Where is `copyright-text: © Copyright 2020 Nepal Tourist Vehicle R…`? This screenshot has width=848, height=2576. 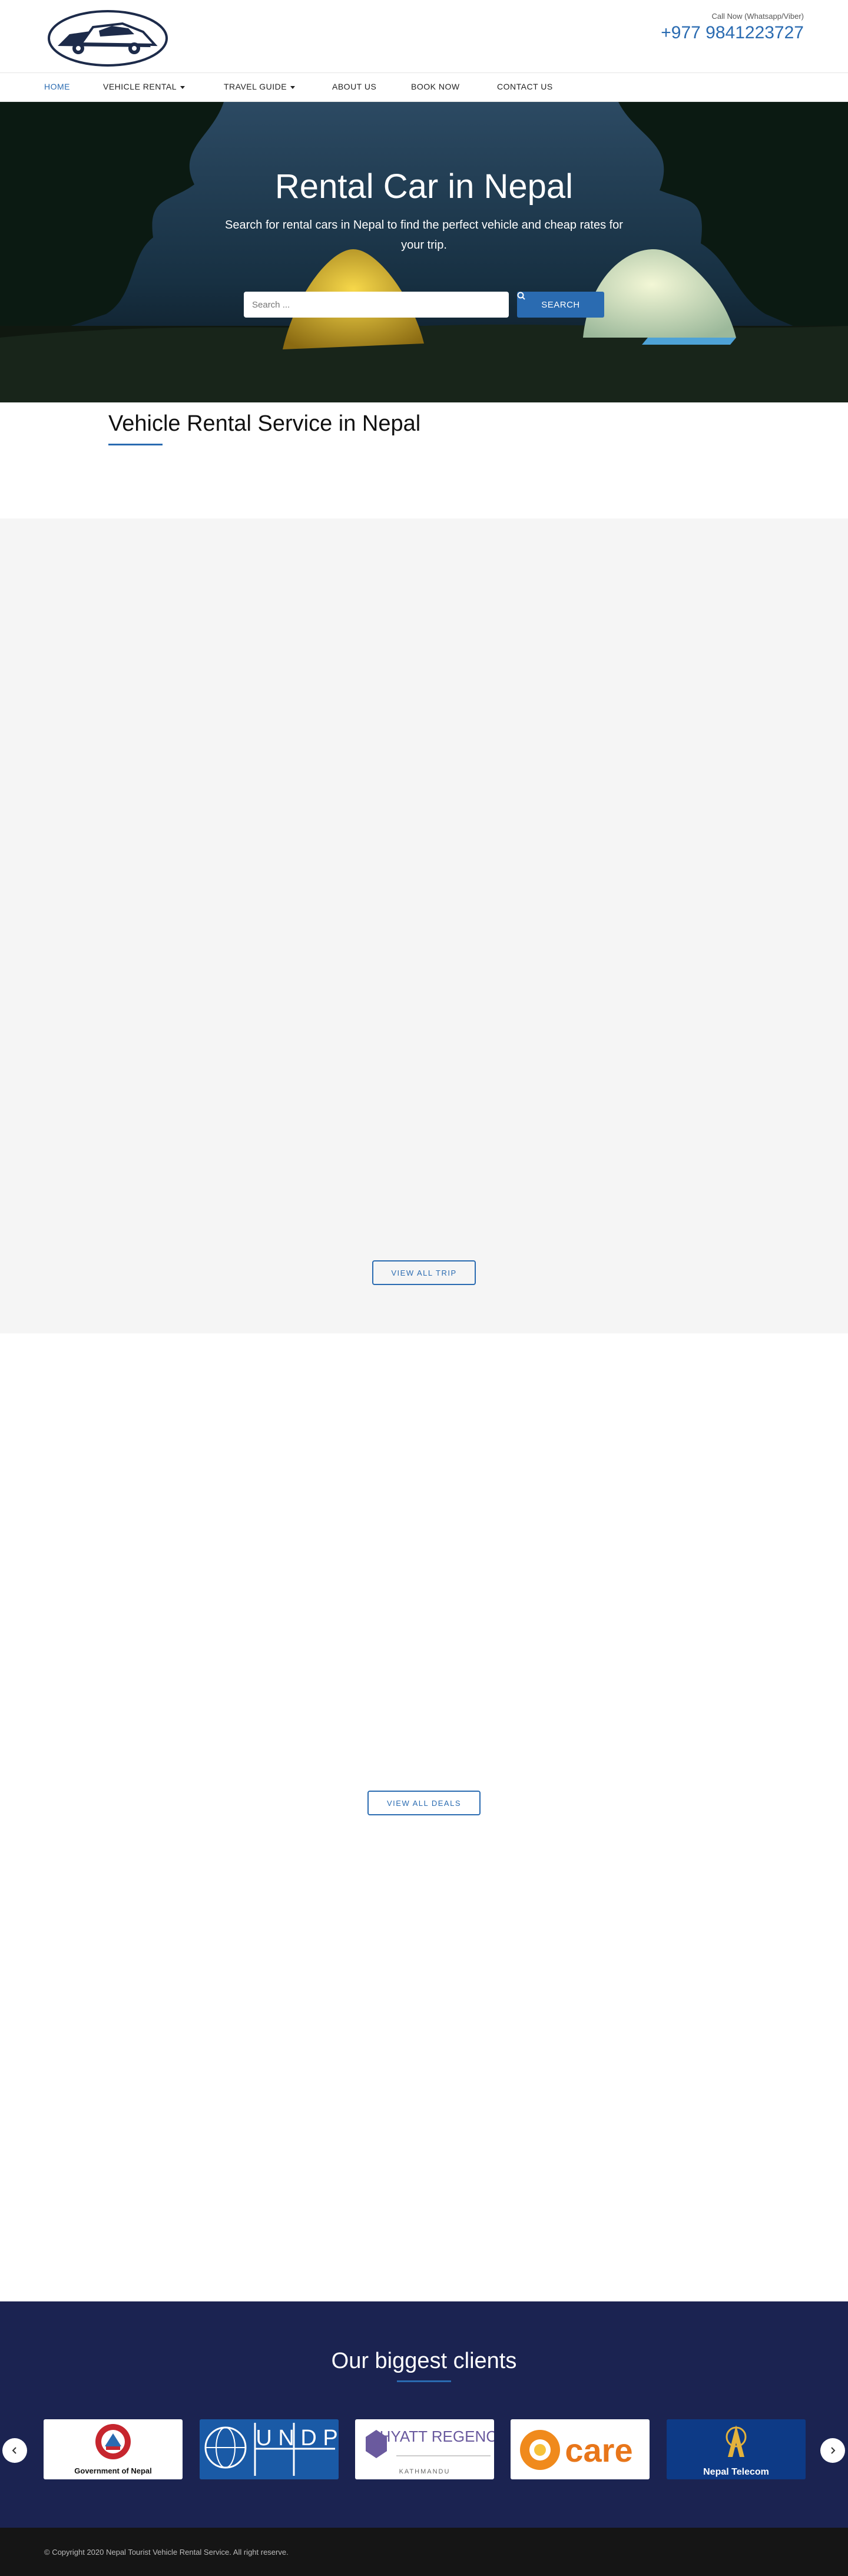 copyright-text: © Copyright 2020 Nepal Tourist Vehicle R… is located at coordinates (167, 2552).